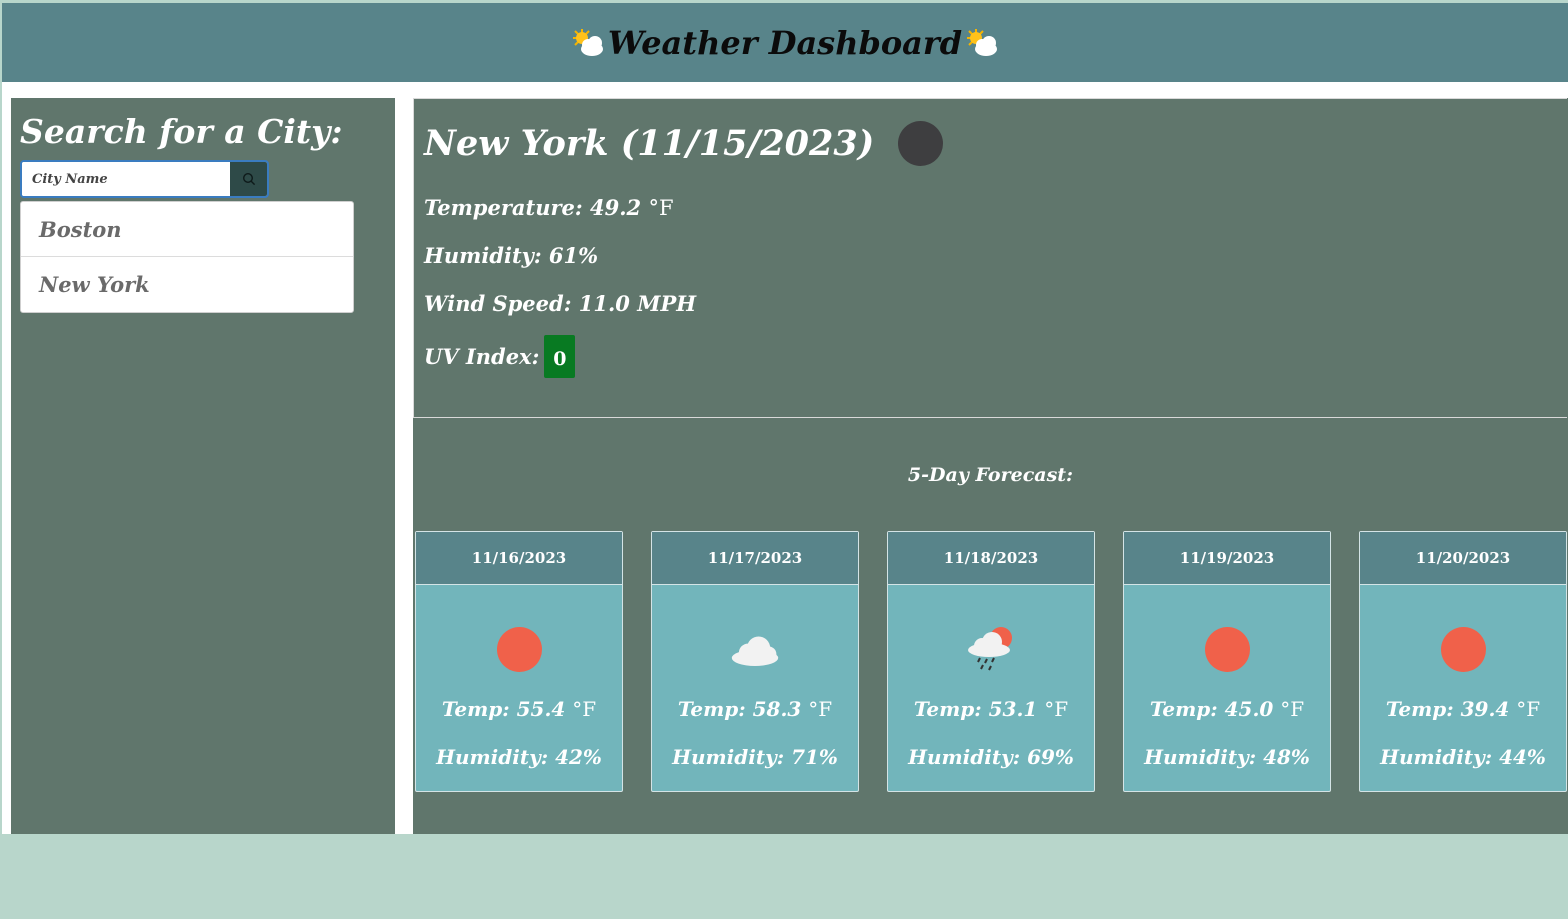  I want to click on search-button, so click(248, 179).